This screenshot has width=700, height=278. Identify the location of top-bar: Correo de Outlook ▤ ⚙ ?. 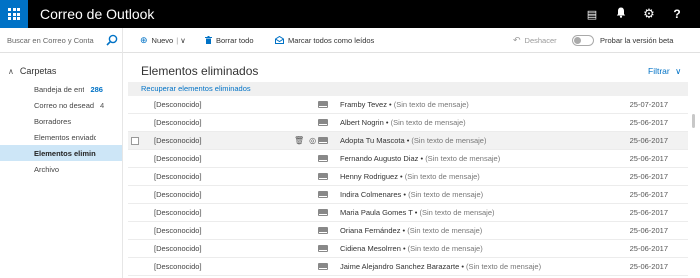
(350, 14).